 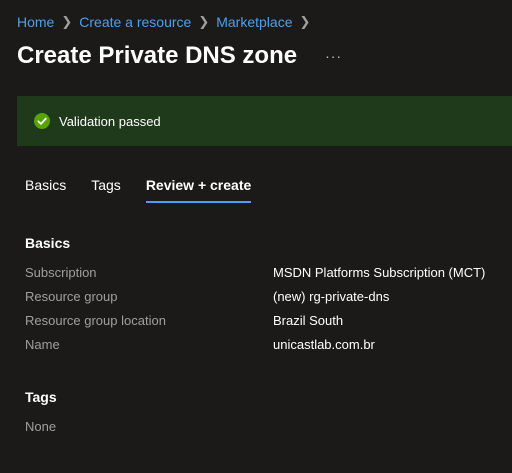 What do you see at coordinates (41, 426) in the screenshot?
I see `tags-value: None` at bounding box center [41, 426].